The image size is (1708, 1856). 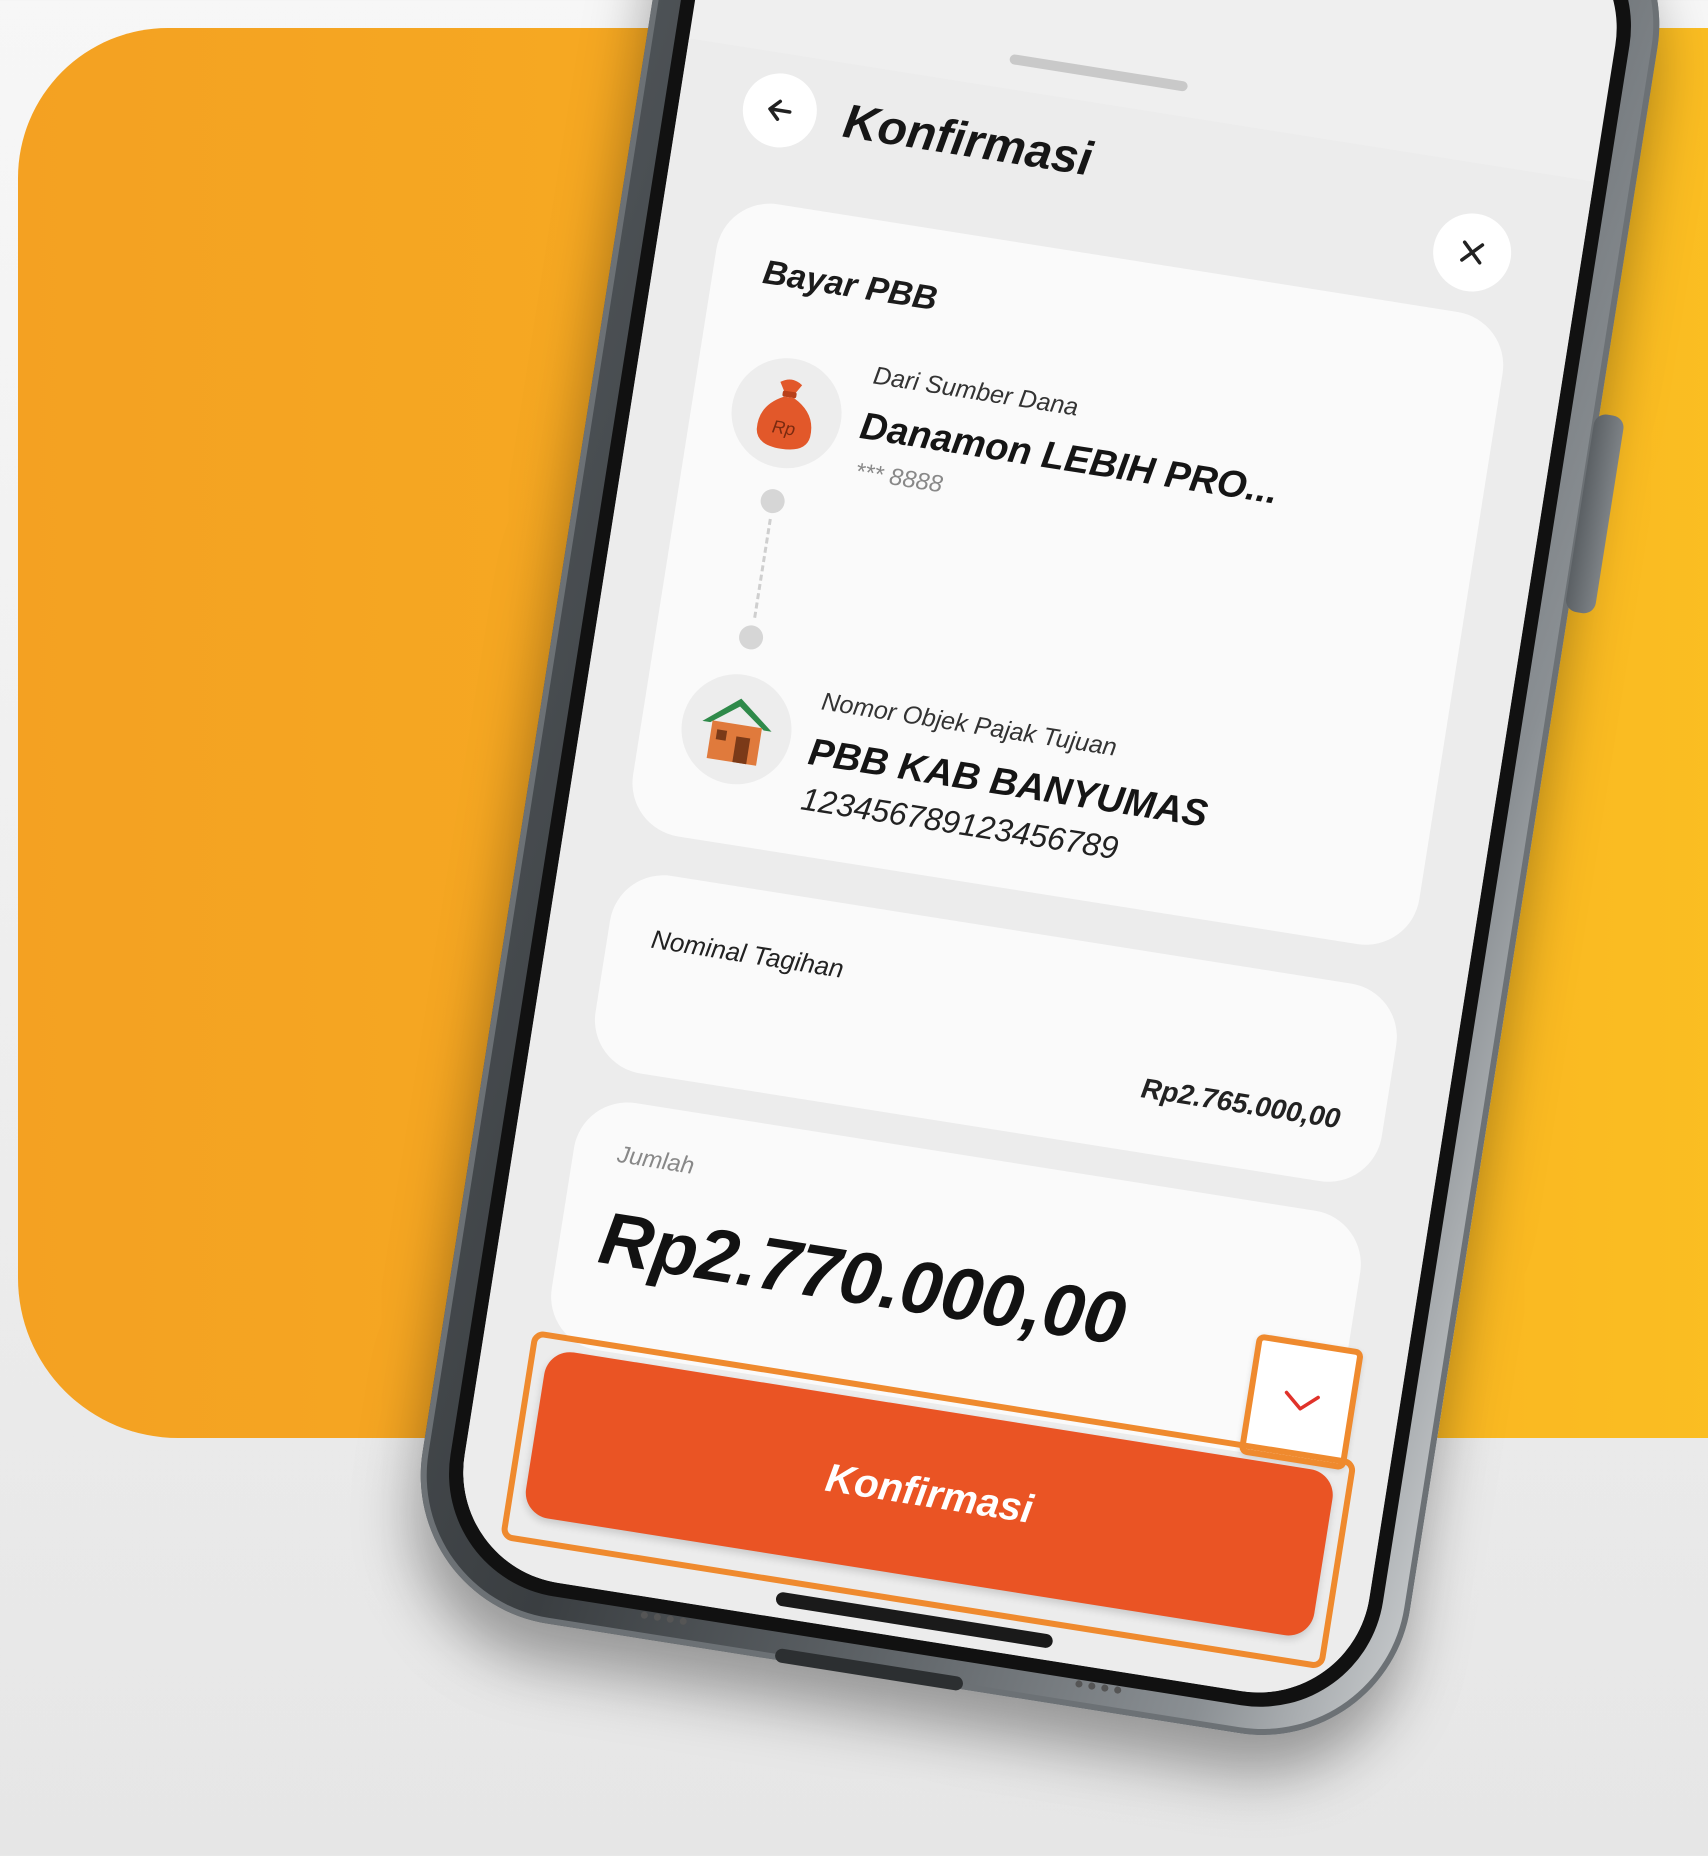 I want to click on house-icon, so click(x=737, y=732).